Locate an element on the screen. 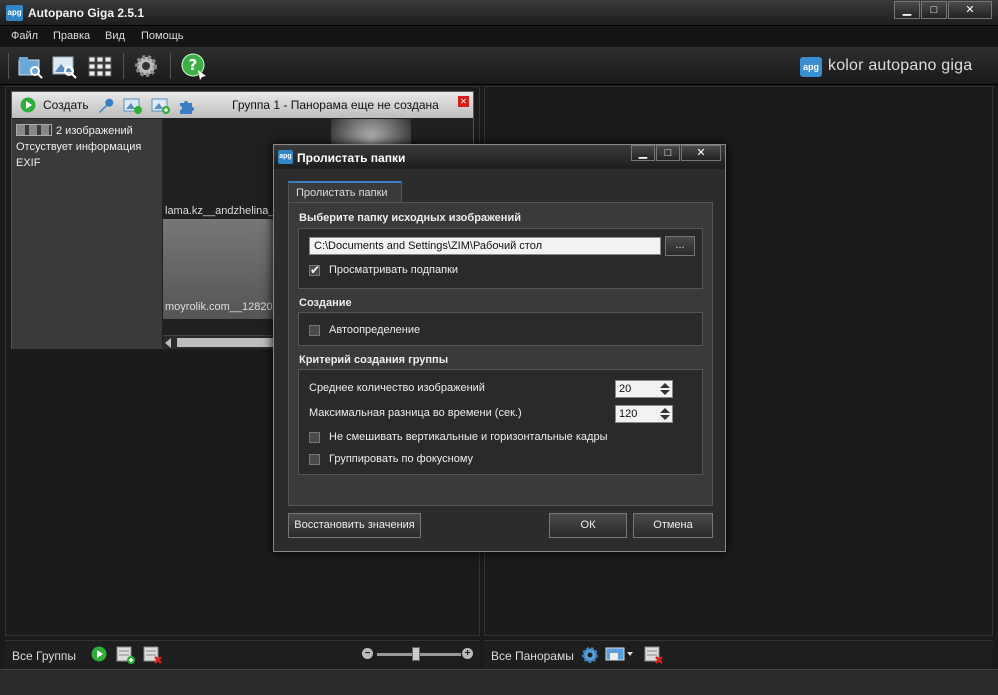 This screenshot has height=695, width=998. zoom-slider-handle is located at coordinates (416, 654).